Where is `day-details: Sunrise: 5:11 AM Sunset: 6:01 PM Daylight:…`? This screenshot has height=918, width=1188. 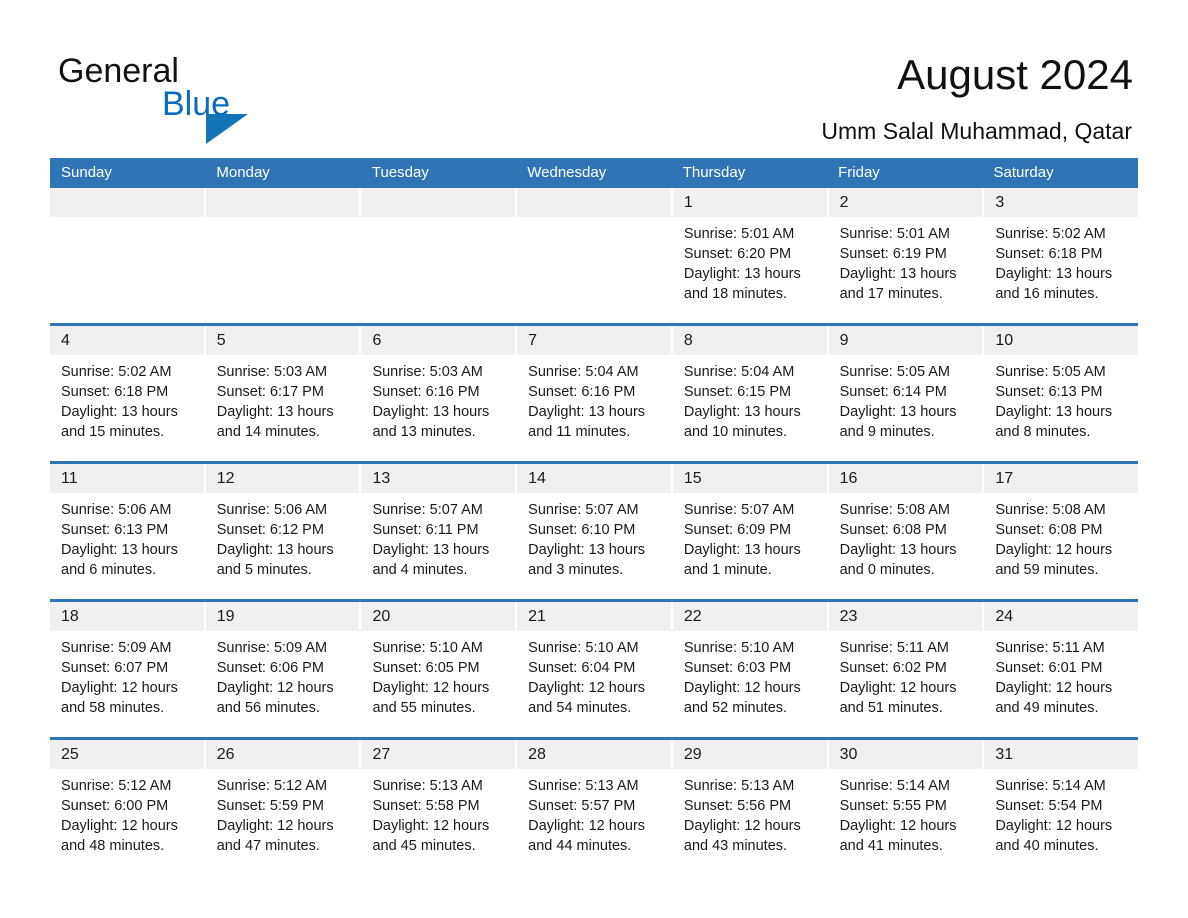
day-details: Sunrise: 5:11 AM Sunset: 6:01 PM Daylight:… is located at coordinates (1061, 684).